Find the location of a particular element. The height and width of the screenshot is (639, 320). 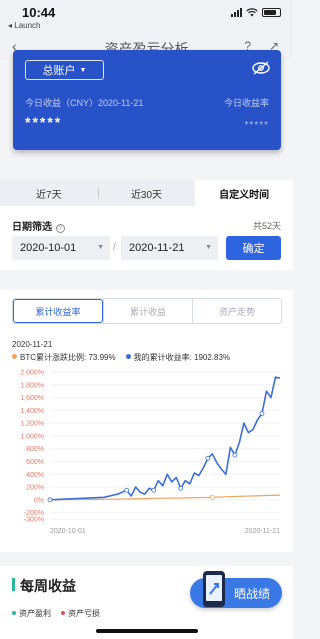

back-to-app-link: ◂ Launch is located at coordinates (24, 25).